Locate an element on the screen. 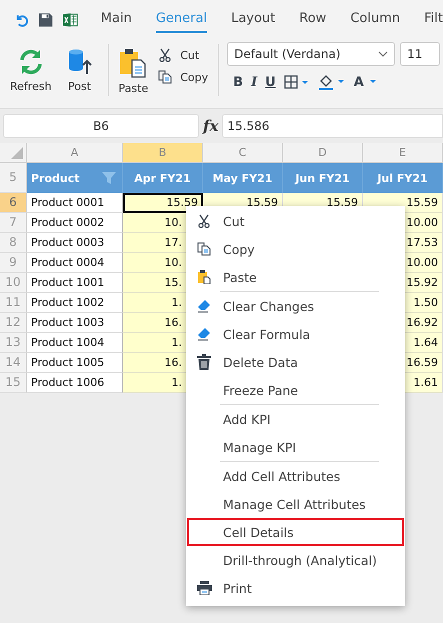 This screenshot has height=623, width=443. bold-button: B is located at coordinates (238, 82).